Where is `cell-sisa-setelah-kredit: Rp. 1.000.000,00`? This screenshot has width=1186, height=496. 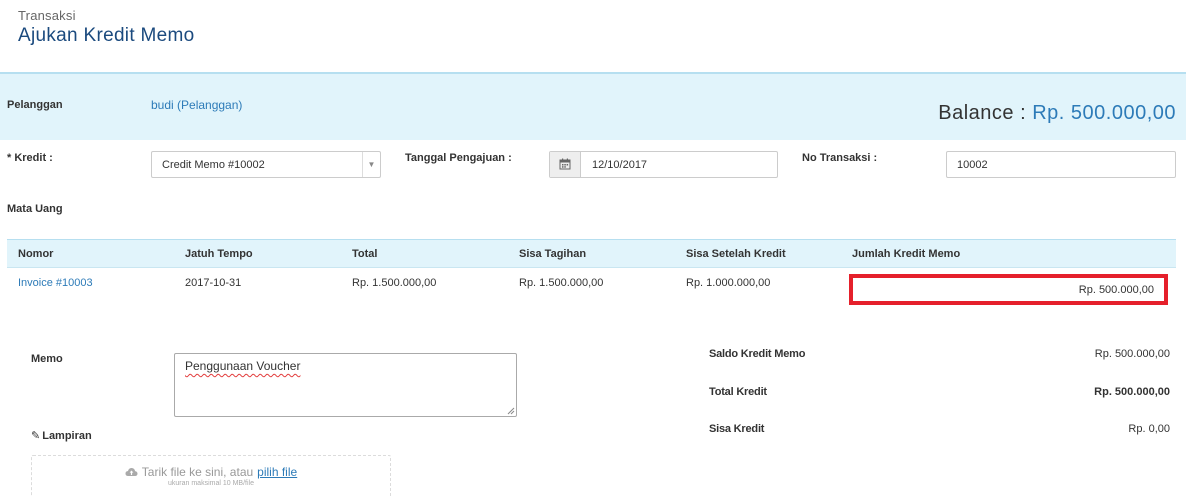
cell-sisa-setelah-kredit: Rp. 1.000.000,00 is located at coordinates (728, 283).